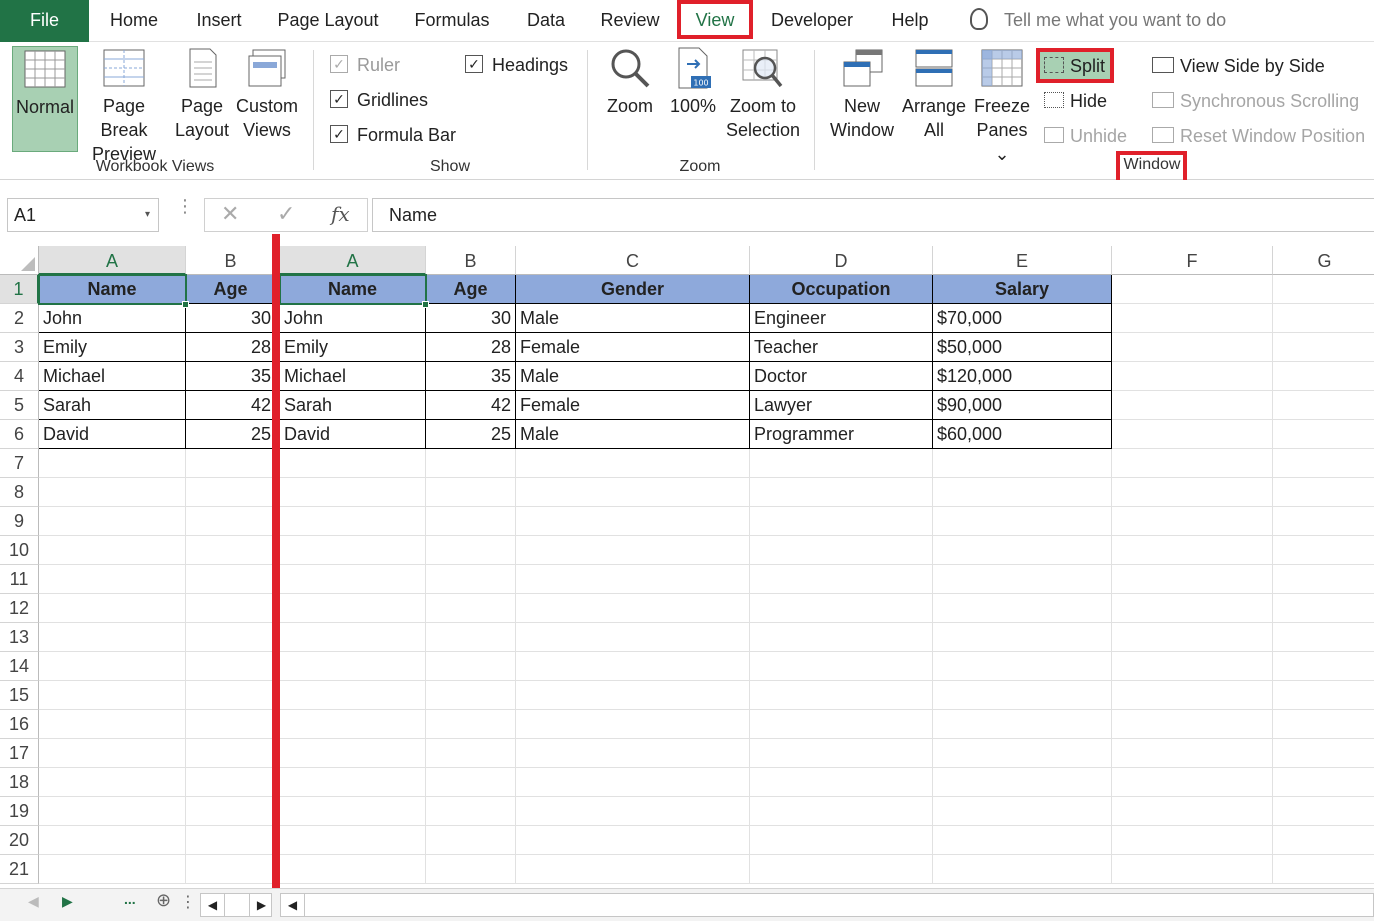  Describe the element at coordinates (715, 21) in the screenshot. I see `tab-view: View` at that location.